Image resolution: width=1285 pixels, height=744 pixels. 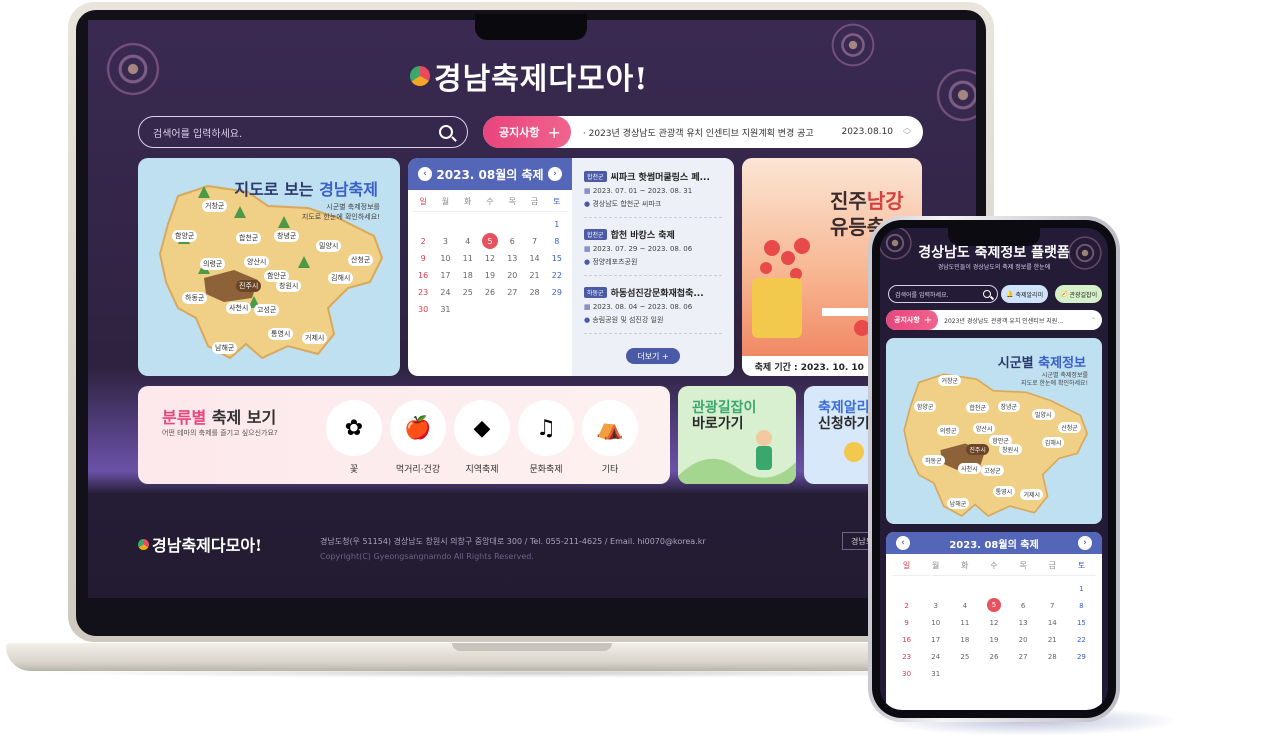 What do you see at coordinates (489, 241) in the screenshot?
I see `calendar-day: 5` at bounding box center [489, 241].